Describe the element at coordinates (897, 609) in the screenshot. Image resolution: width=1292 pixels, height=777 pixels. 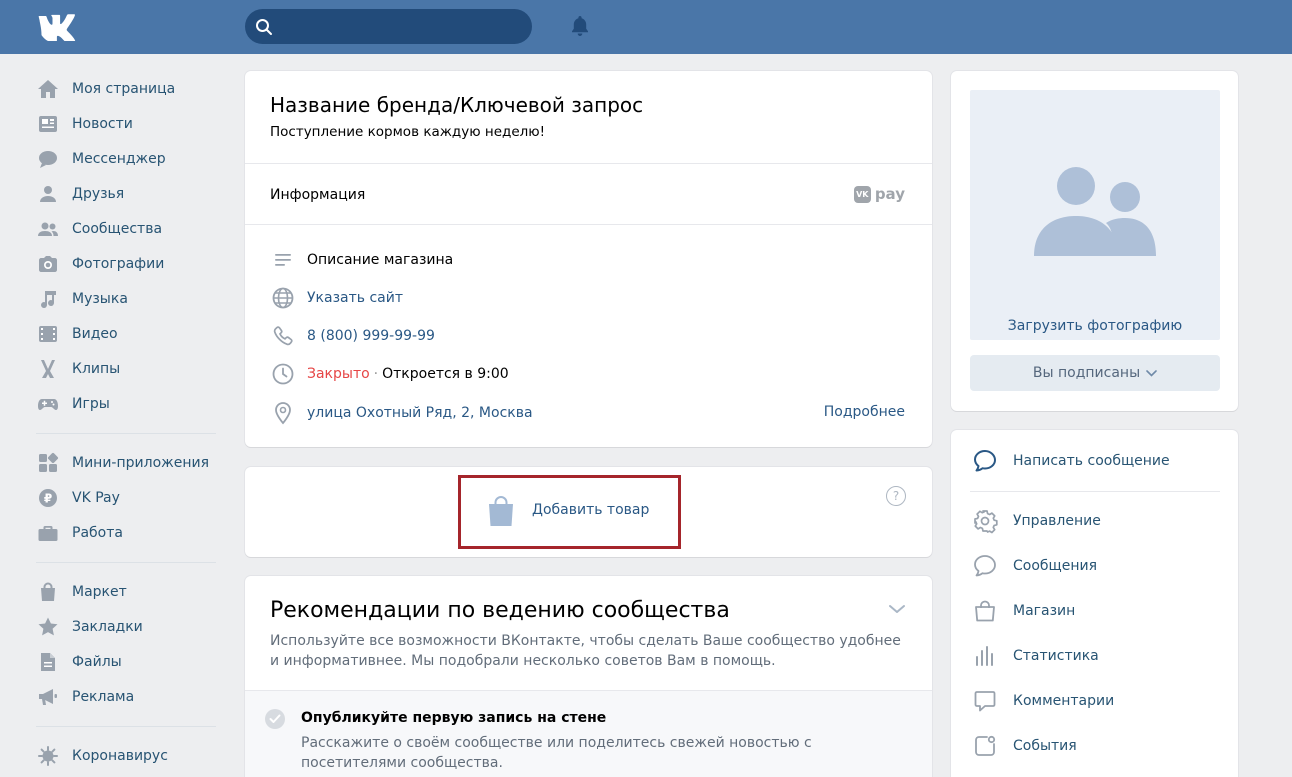
I see `chevron-down-icon` at that location.